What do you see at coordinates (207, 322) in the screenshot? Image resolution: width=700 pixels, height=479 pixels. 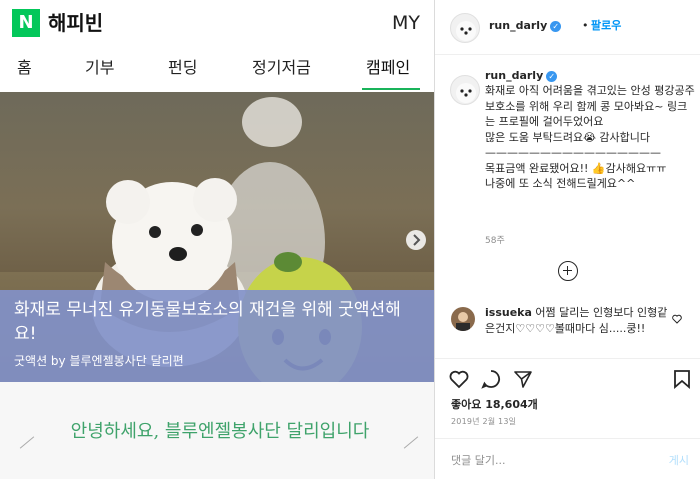 I see `campaign-title: 화재로 무너진 유기동물보호소의 재건을 위해 굿액션해요!` at bounding box center [207, 322].